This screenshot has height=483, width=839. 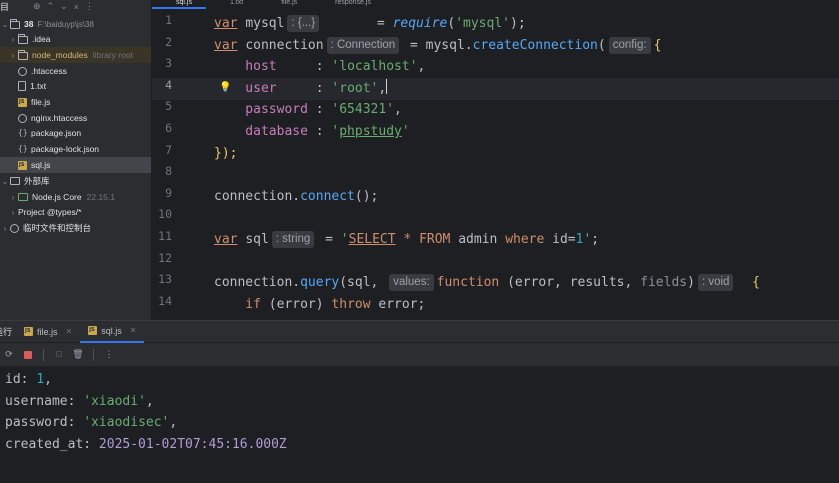 What do you see at coordinates (75, 228) in the screenshot?
I see `tree-item-scratches: › 临时文件和控制台` at bounding box center [75, 228].